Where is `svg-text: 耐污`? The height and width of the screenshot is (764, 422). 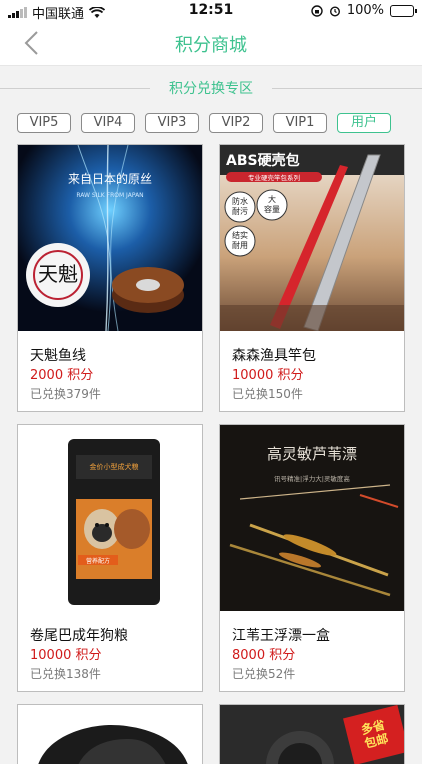 svg-text: 耐污 is located at coordinates (240, 211).